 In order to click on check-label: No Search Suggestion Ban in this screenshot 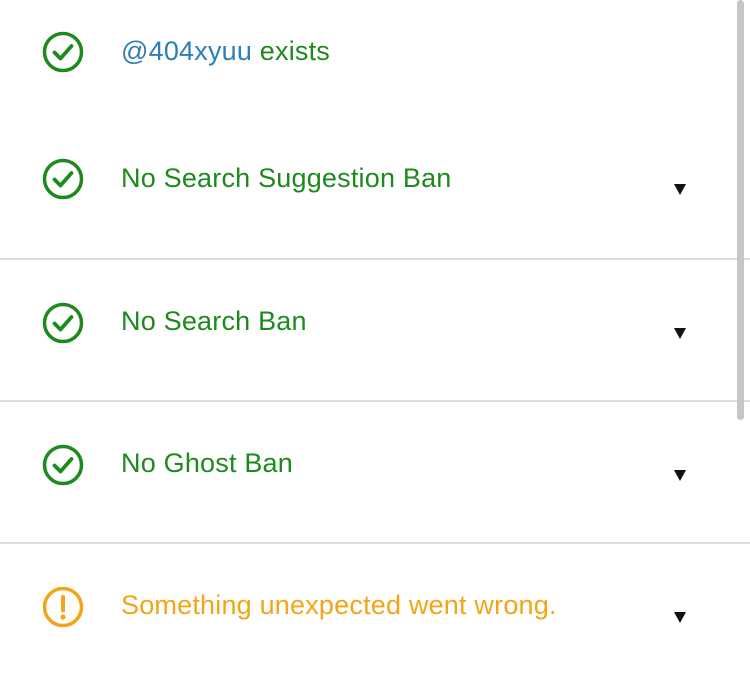, I will do `click(286, 178)`.